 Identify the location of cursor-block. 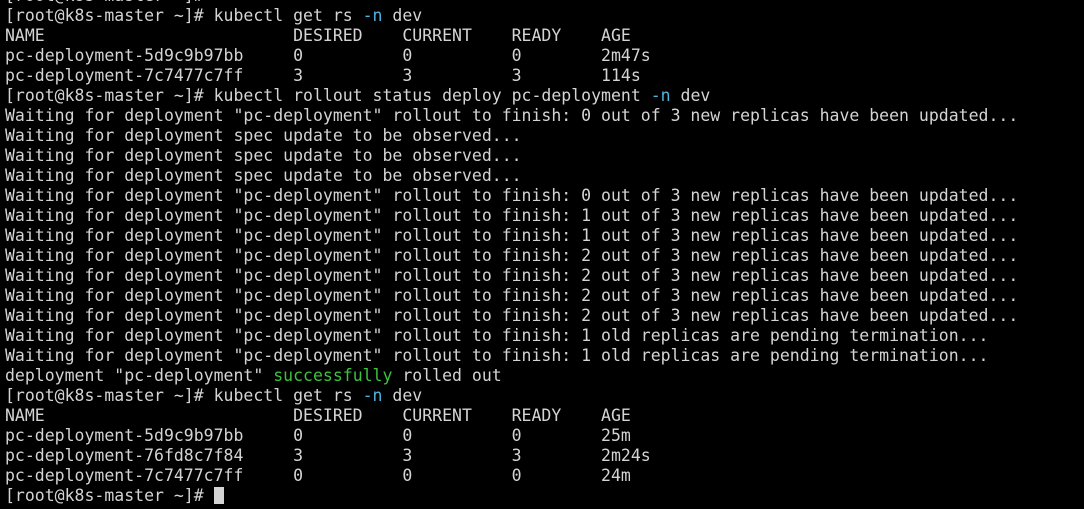
(218, 495).